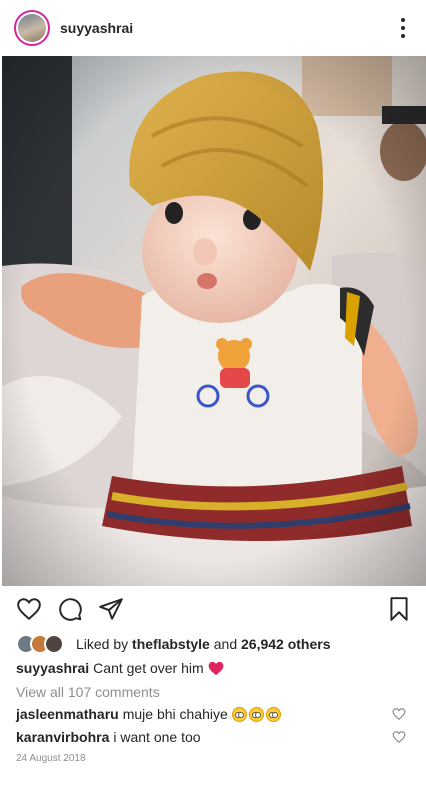 This screenshot has height=785, width=426. I want to click on post-username: suyyashrai, so click(96, 28).